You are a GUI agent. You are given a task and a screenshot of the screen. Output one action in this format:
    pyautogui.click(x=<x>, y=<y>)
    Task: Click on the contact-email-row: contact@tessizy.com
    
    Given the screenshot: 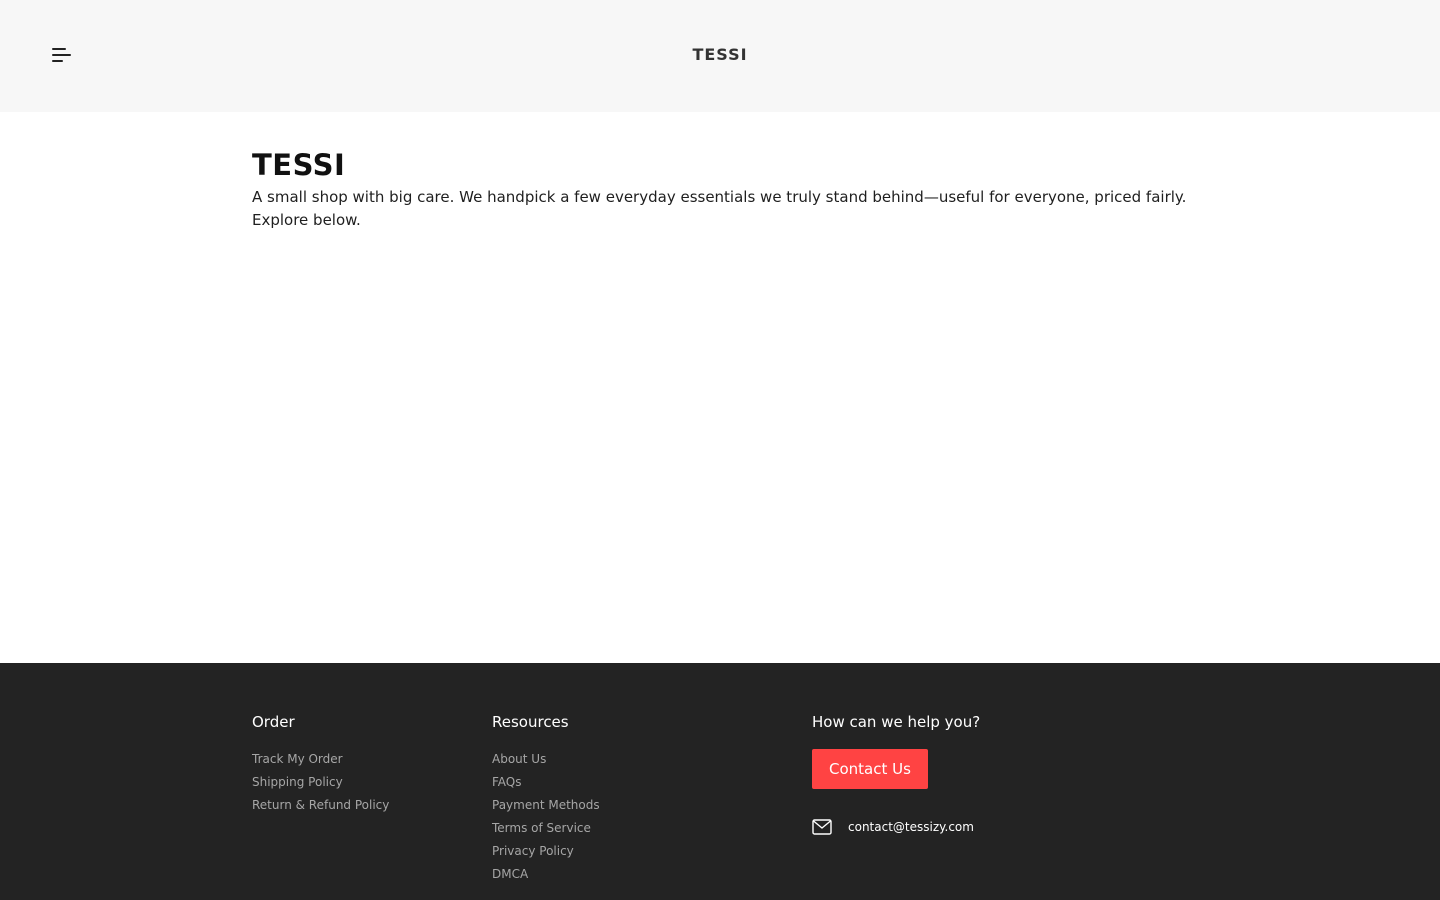 What is the action you would take?
    pyautogui.click(x=896, y=827)
    